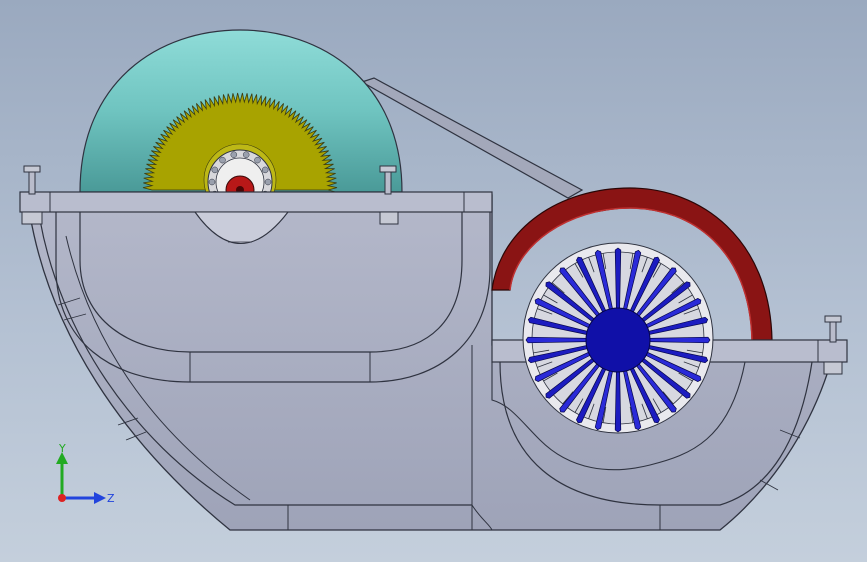 This screenshot has height=562, width=867. Describe the element at coordinates (62, 498) in the screenshot. I see `origin-icon` at that location.